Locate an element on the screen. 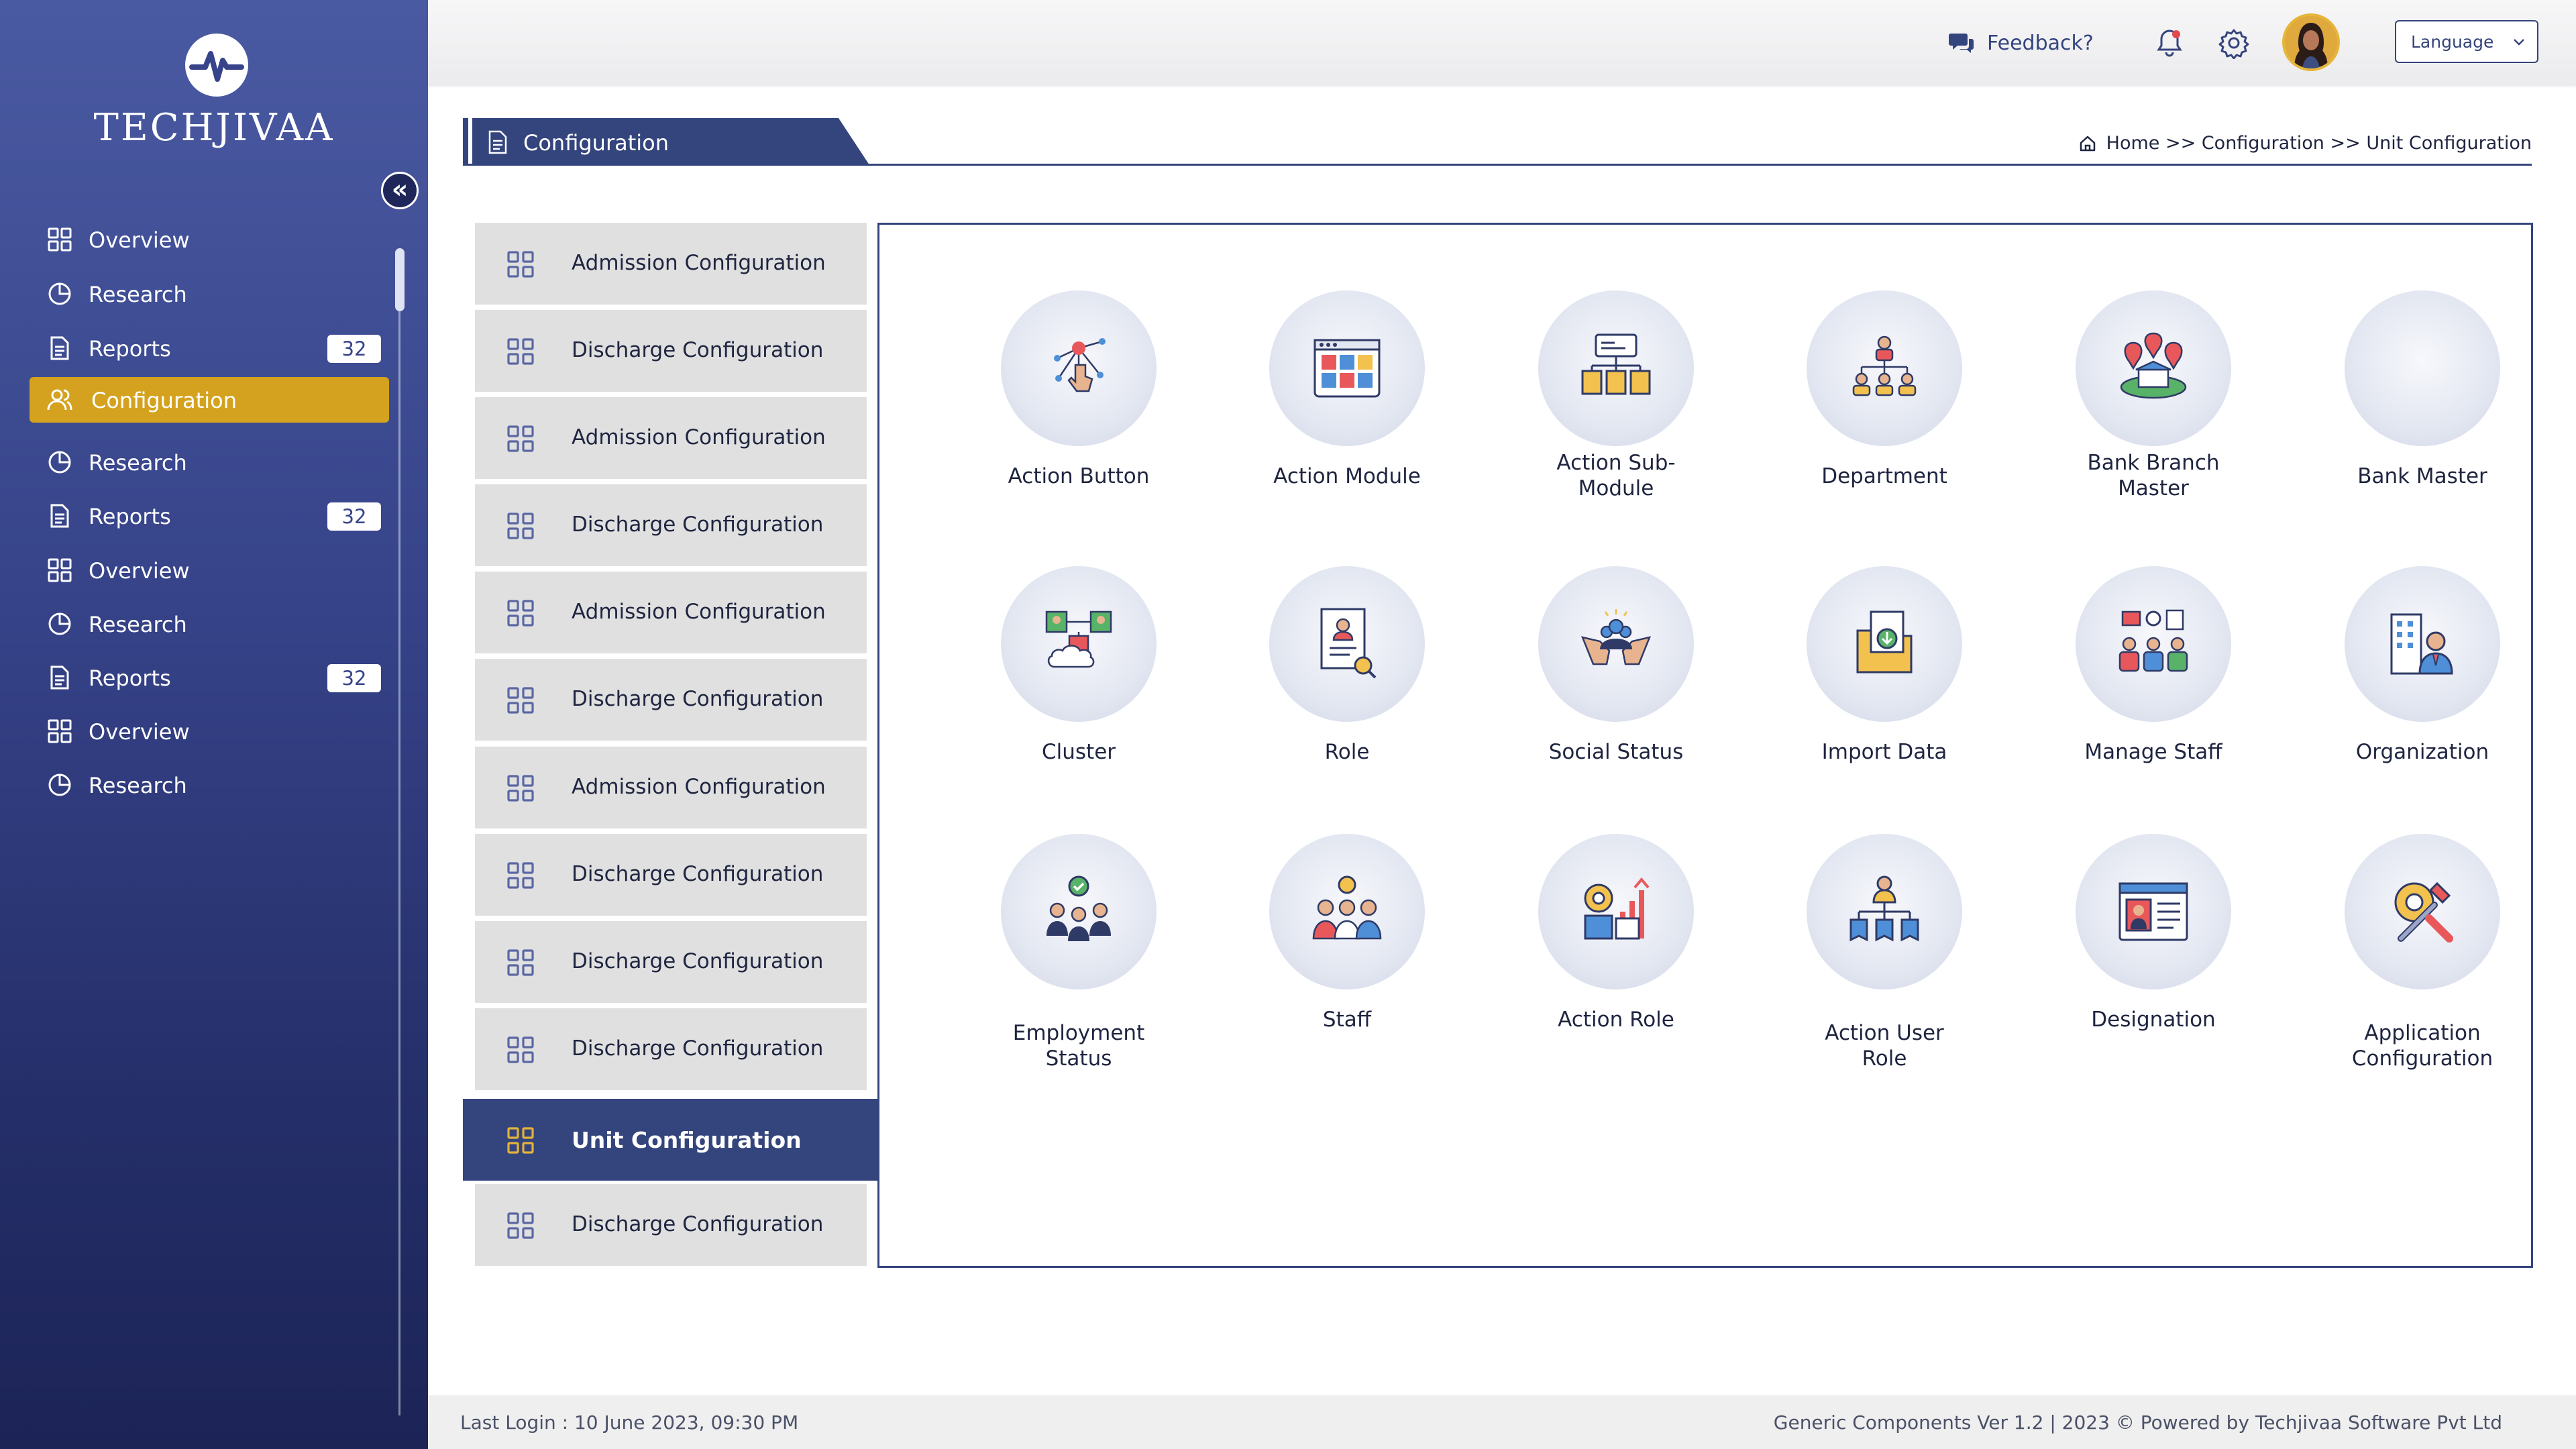 This screenshot has width=2576, height=1449. notification-bell-icon is located at coordinates (2169, 43).